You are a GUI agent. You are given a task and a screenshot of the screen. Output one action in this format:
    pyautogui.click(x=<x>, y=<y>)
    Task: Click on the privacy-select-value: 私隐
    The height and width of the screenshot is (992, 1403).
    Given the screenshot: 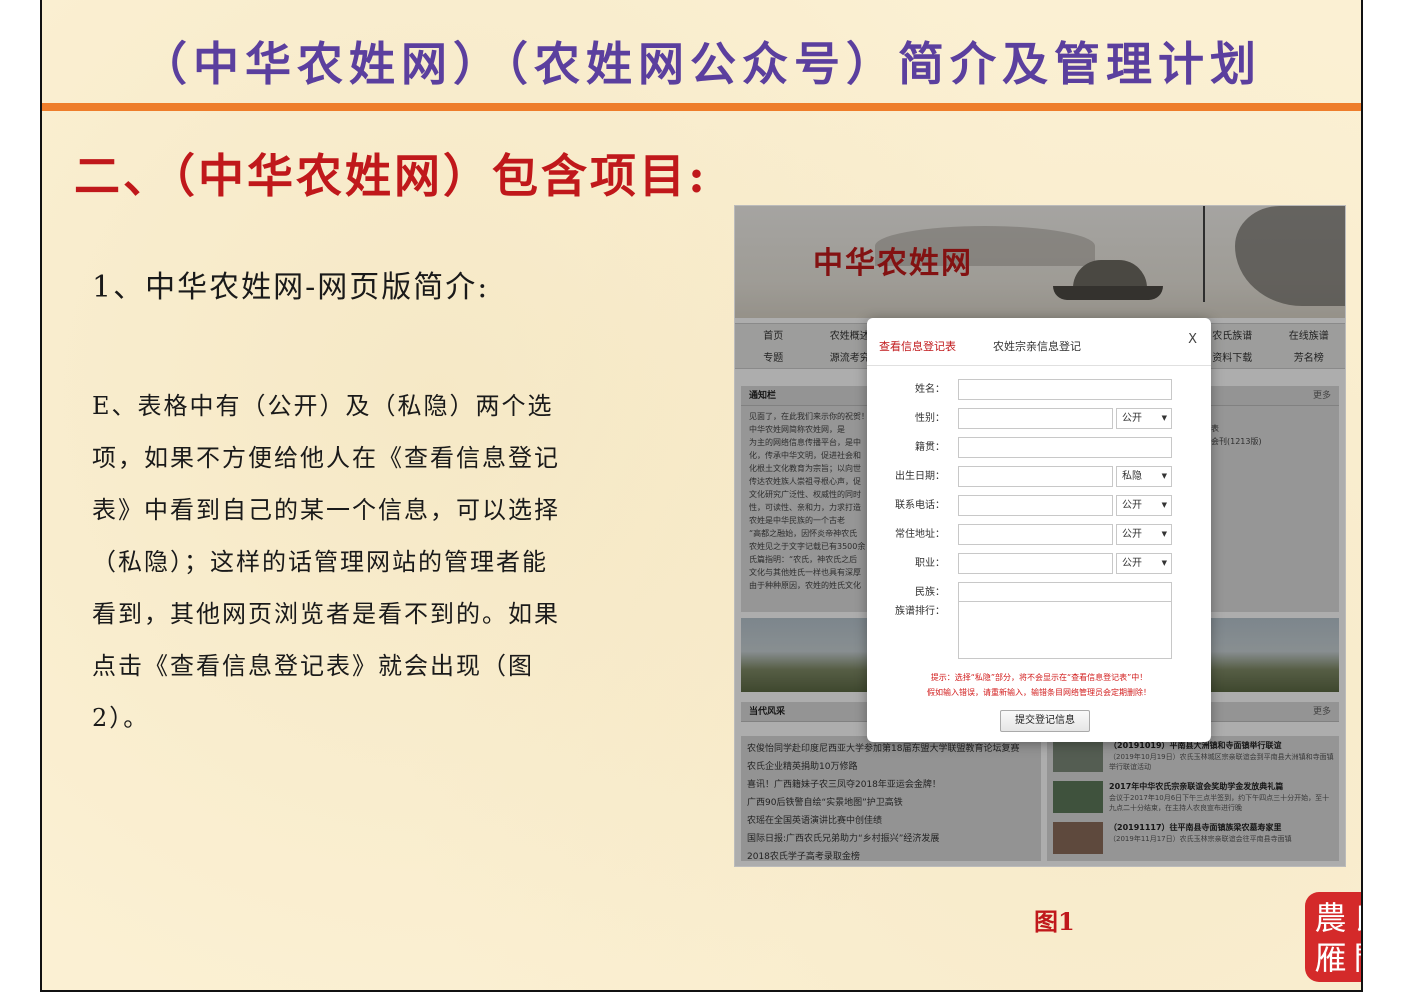 What is the action you would take?
    pyautogui.click(x=1132, y=476)
    